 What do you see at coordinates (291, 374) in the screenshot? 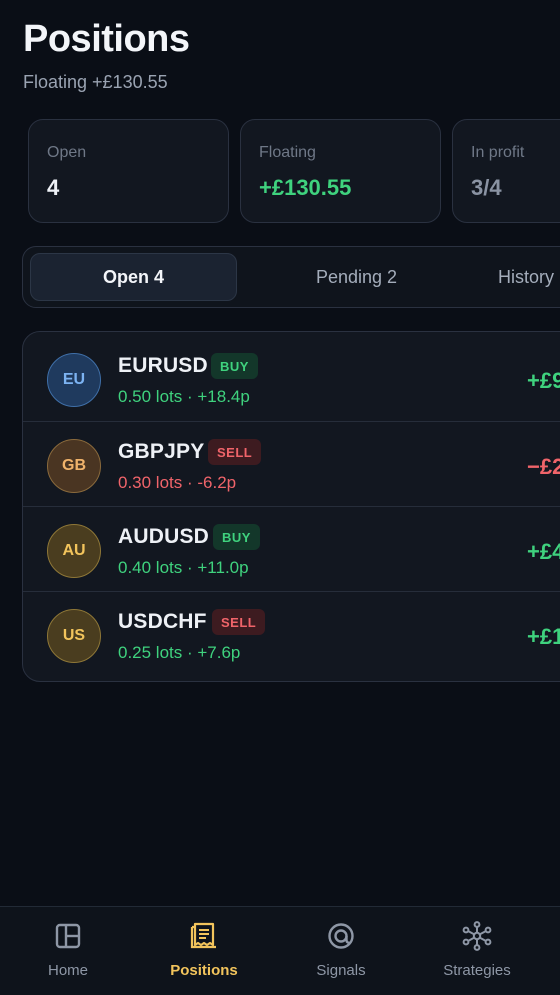
I see `position-row: EU EURUSD BUY 0.50 lots · +18.4p +£9` at bounding box center [291, 374].